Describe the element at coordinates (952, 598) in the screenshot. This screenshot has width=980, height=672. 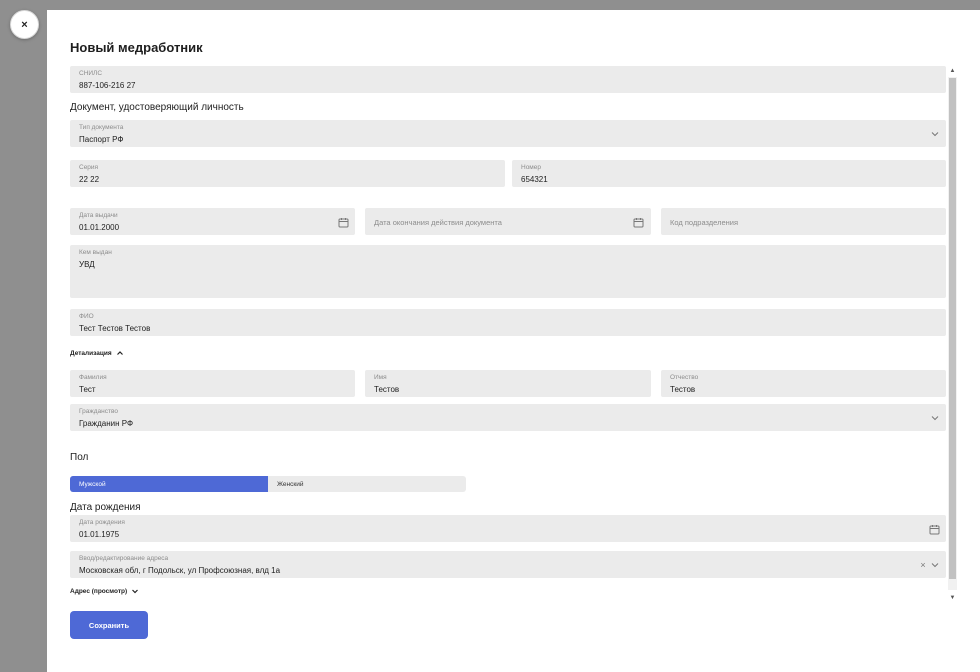
I see `scroll-down-arrow-icon: ▼` at that location.